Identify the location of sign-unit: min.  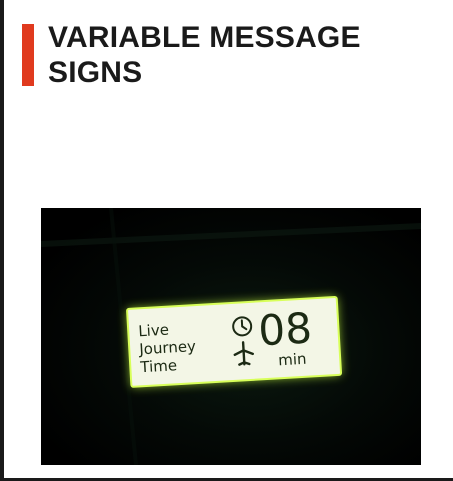
(292, 360).